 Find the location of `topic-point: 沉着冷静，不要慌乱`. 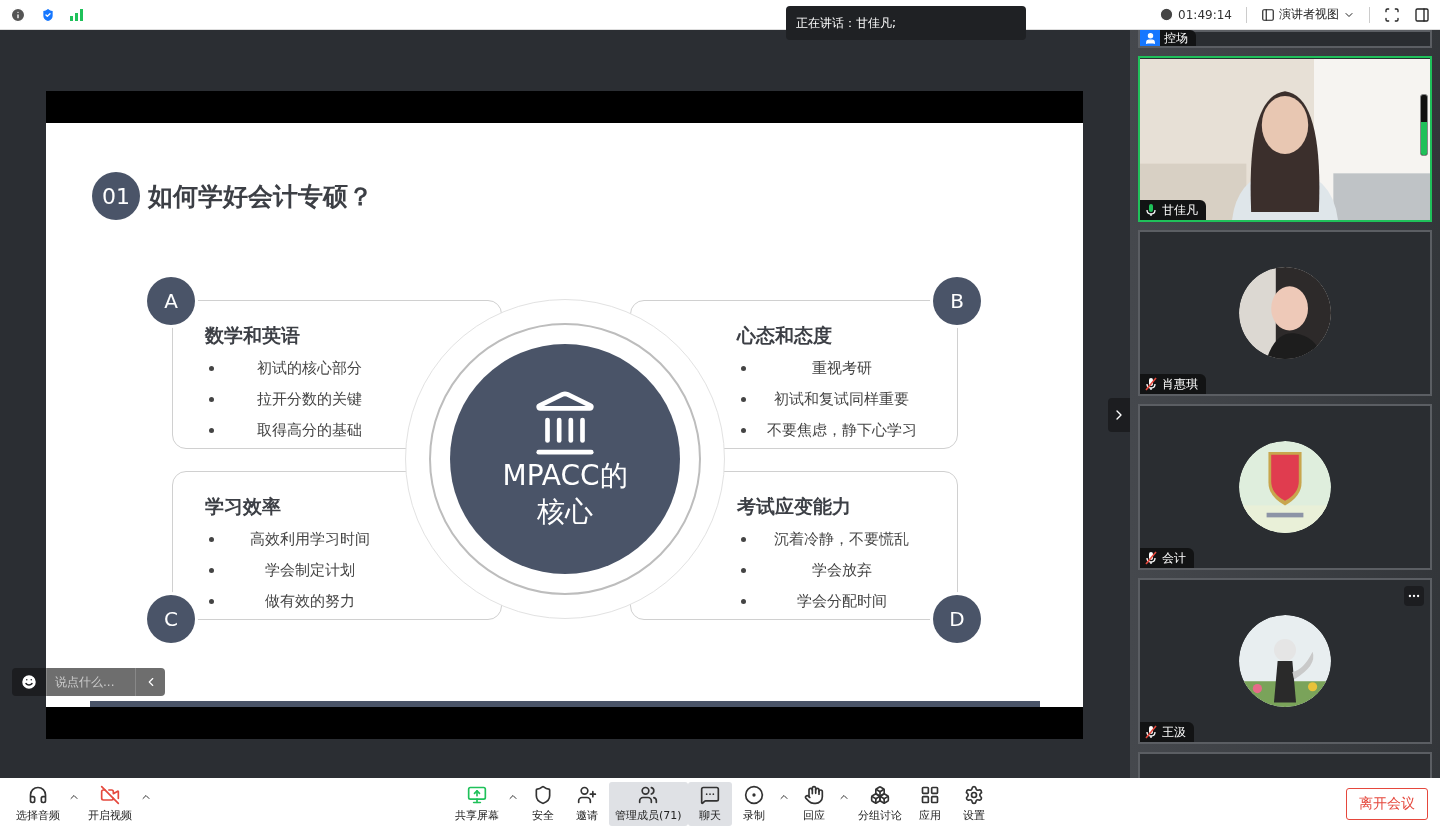

topic-point: 沉着冷静，不要慌乱 is located at coordinates (841, 539).